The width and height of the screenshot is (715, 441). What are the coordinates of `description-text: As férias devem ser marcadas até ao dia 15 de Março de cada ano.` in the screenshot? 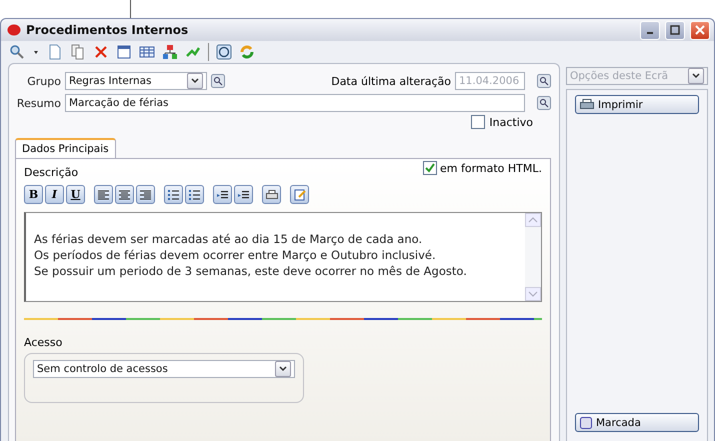 It's located at (229, 239).